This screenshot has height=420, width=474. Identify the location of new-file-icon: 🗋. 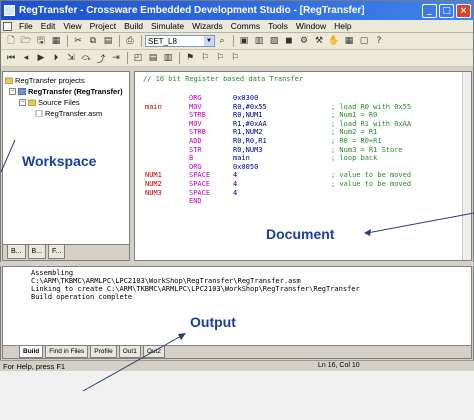
(11, 41).